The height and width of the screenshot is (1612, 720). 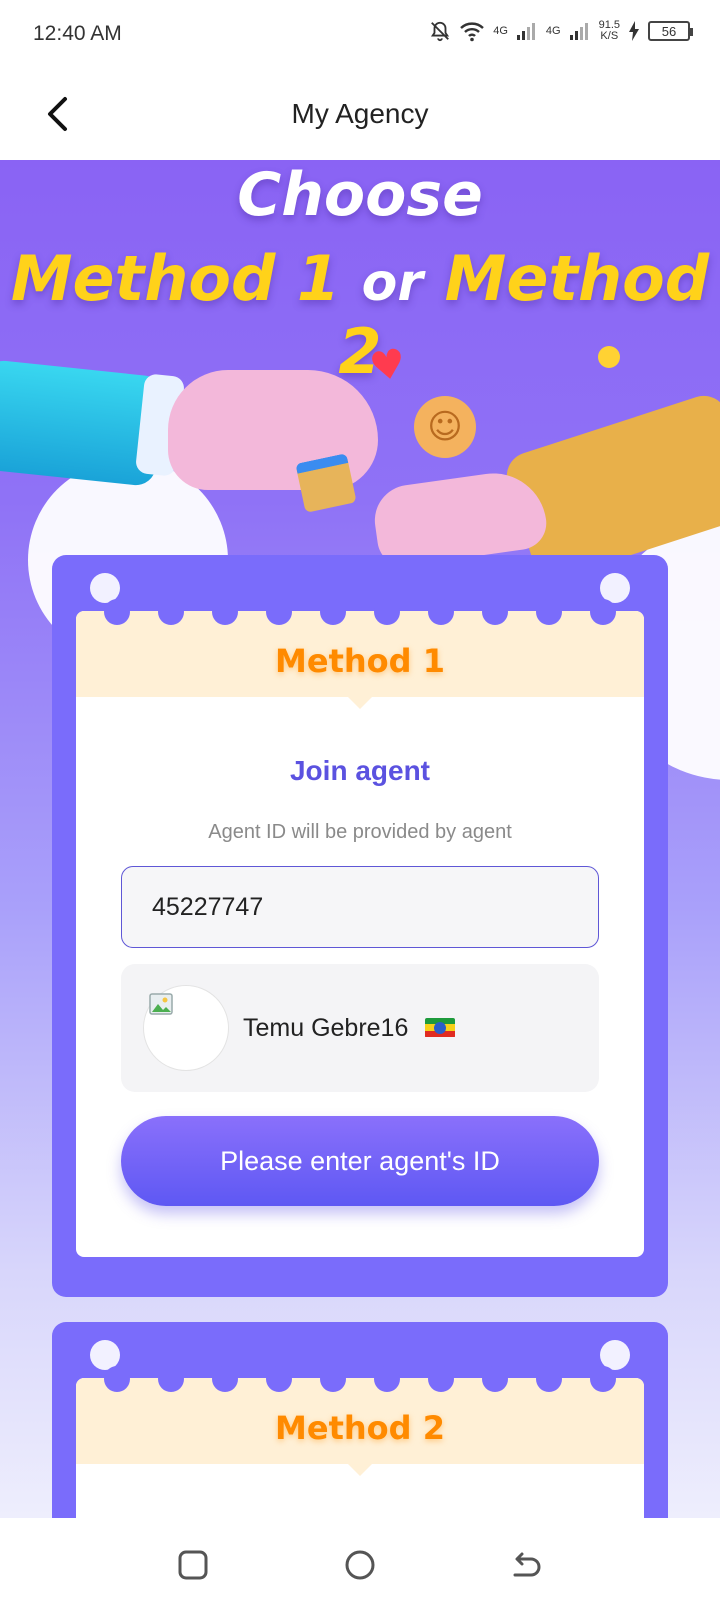 What do you see at coordinates (609, 357) in the screenshot?
I see `coin-icon` at bounding box center [609, 357].